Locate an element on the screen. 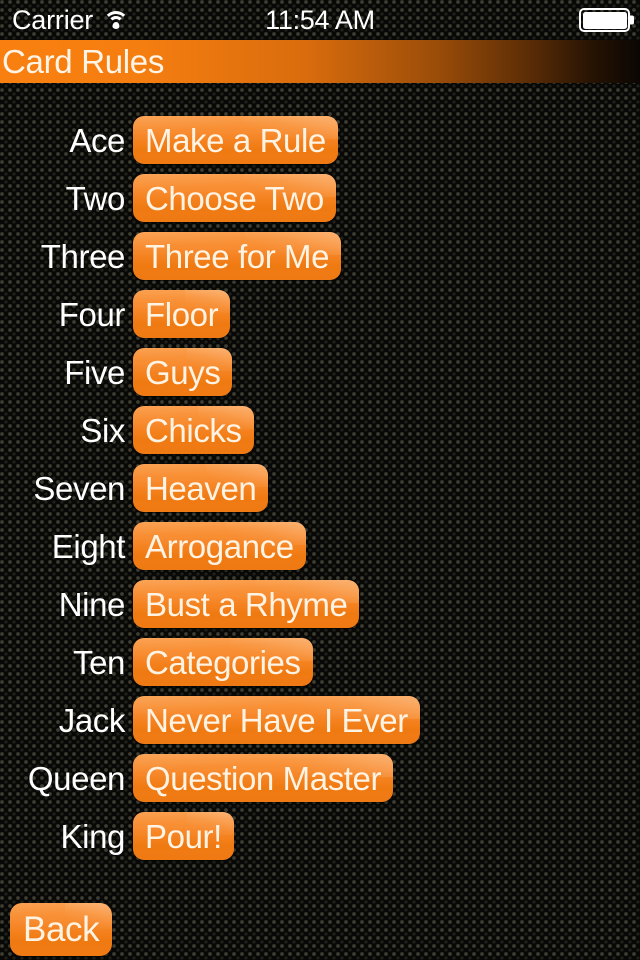 The width and height of the screenshot is (640, 960). rule-button-label: Never Have I Ever is located at coordinates (276, 720).